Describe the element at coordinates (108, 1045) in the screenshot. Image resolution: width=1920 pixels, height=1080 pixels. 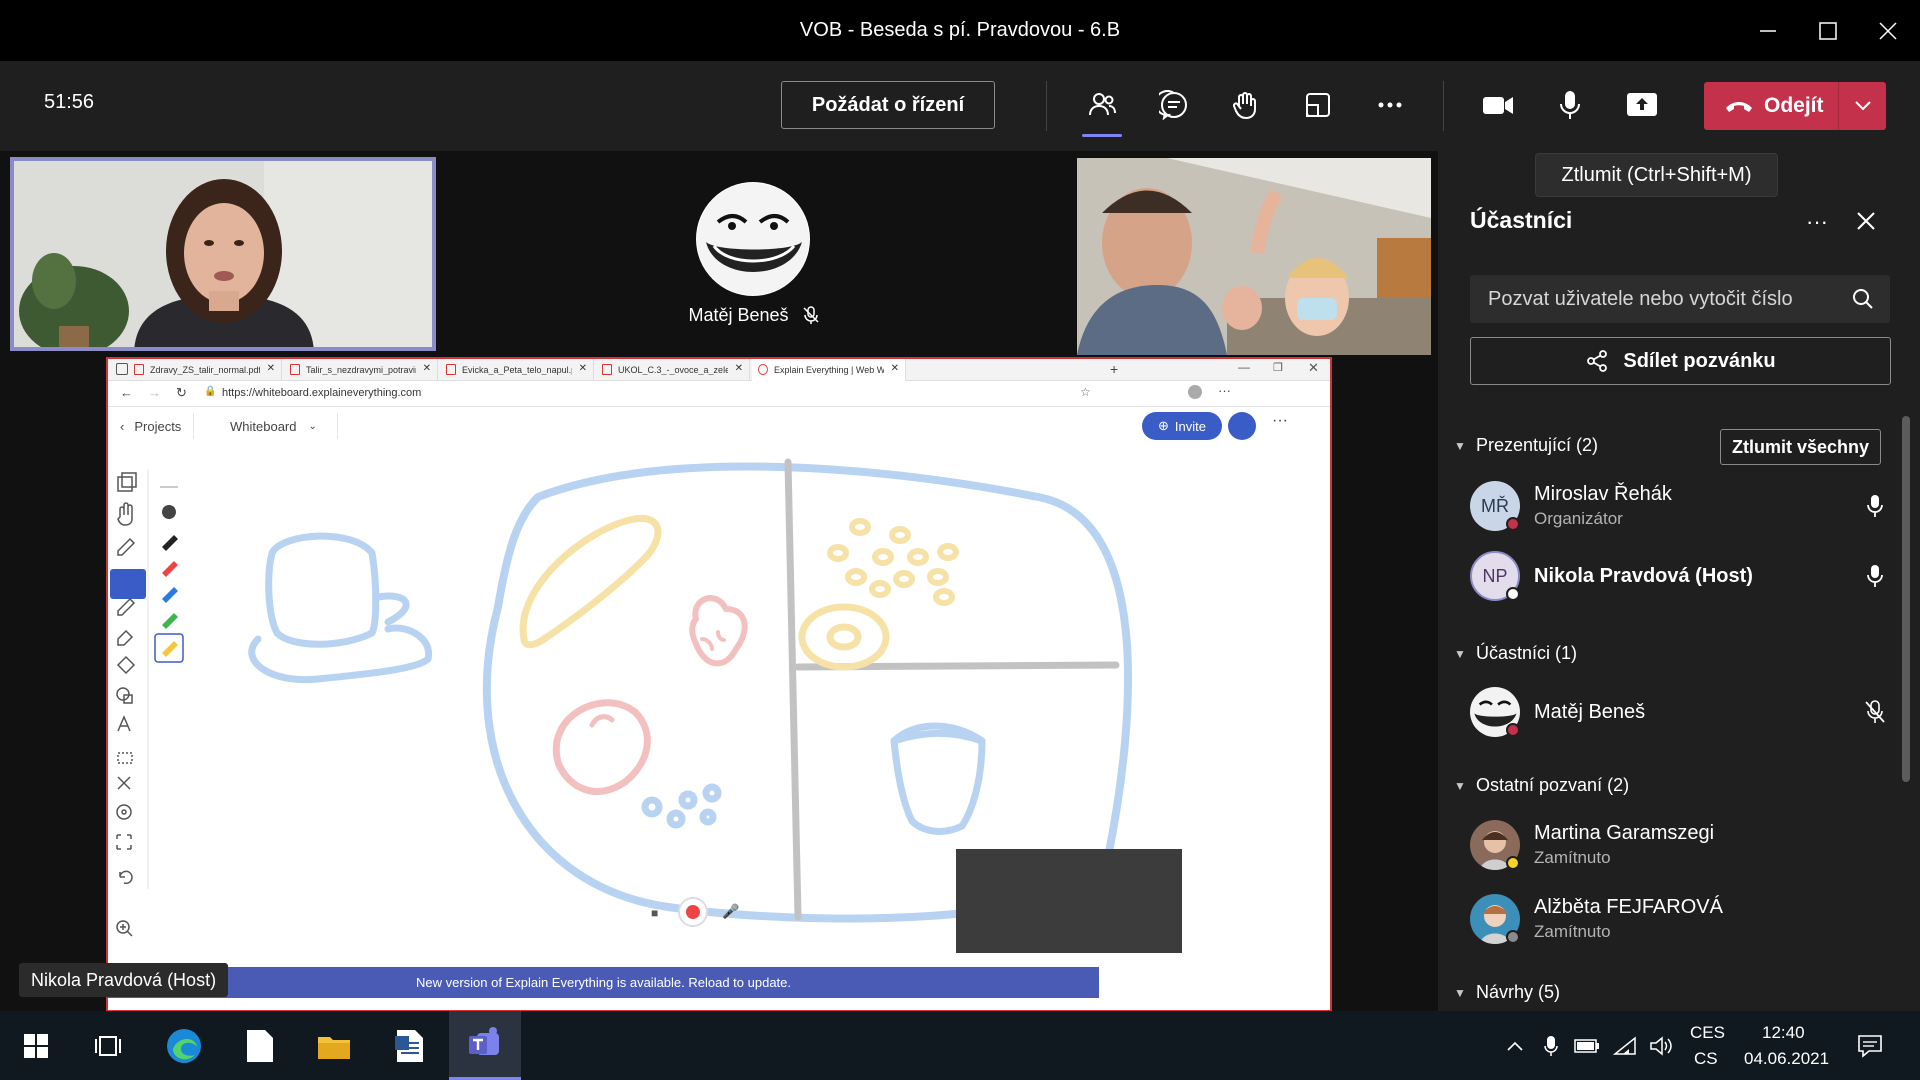
I see `task-view-icon` at that location.